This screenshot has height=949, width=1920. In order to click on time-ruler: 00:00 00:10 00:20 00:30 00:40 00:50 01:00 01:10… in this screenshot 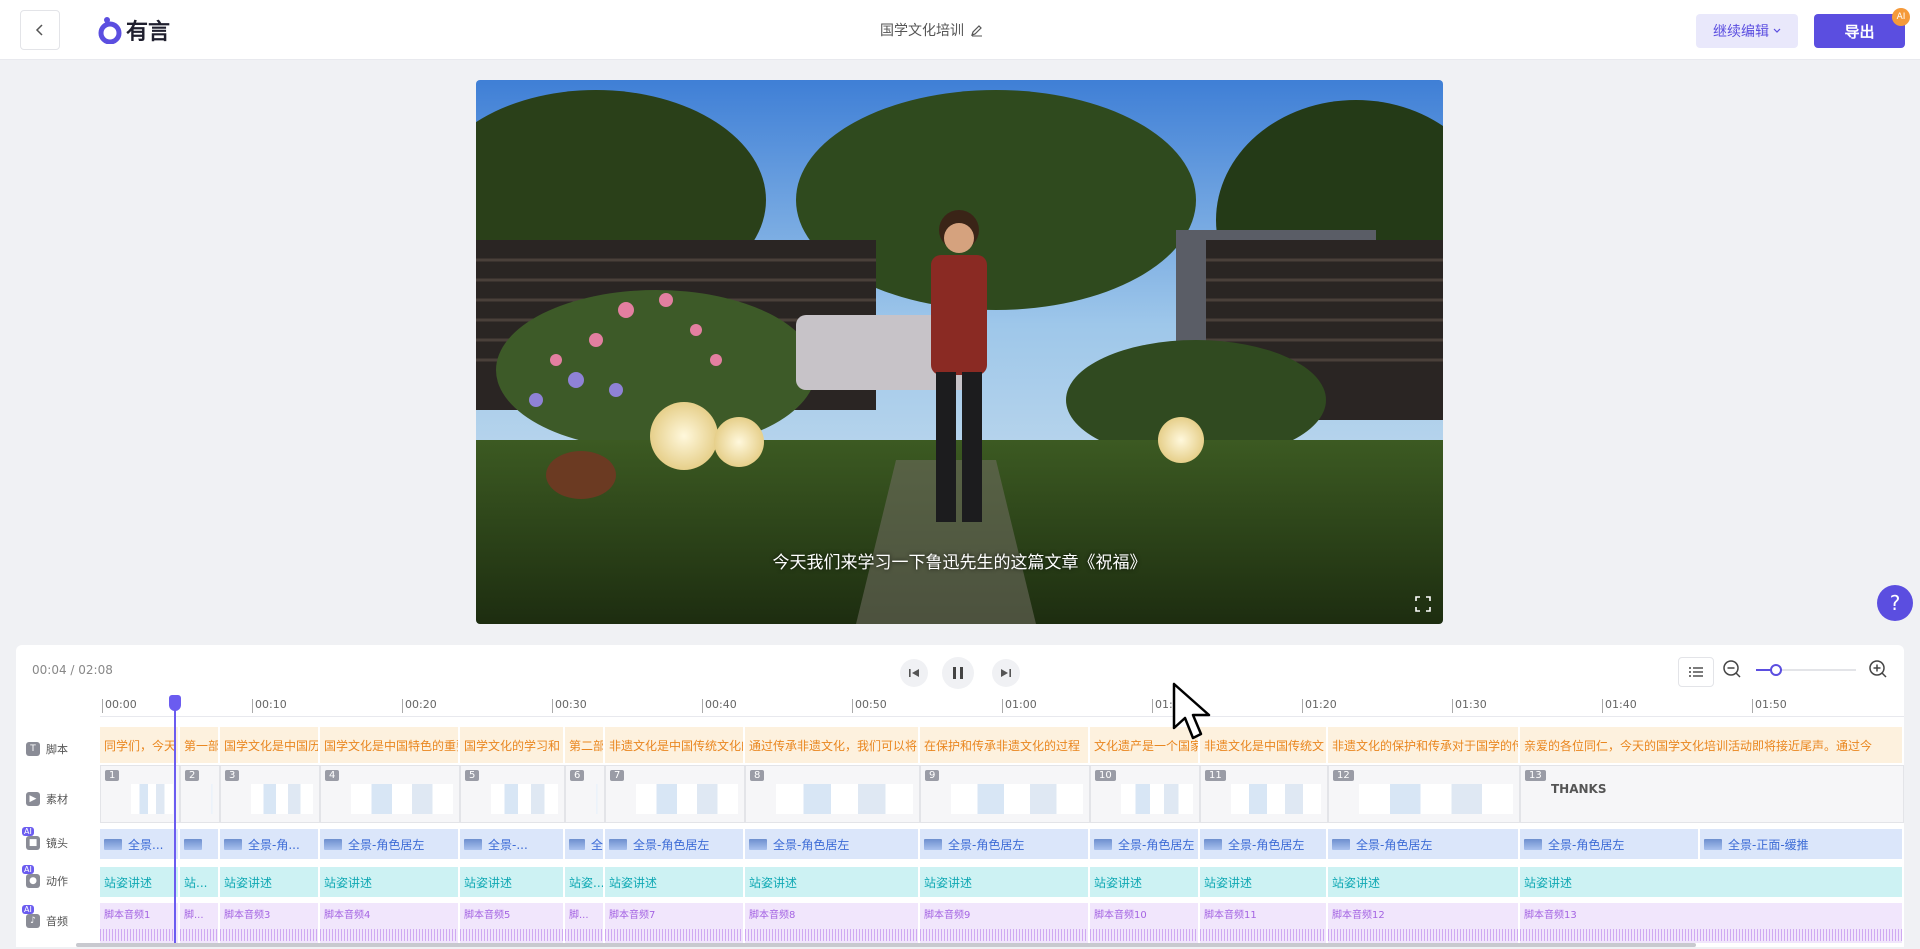, I will do `click(1002, 706)`.